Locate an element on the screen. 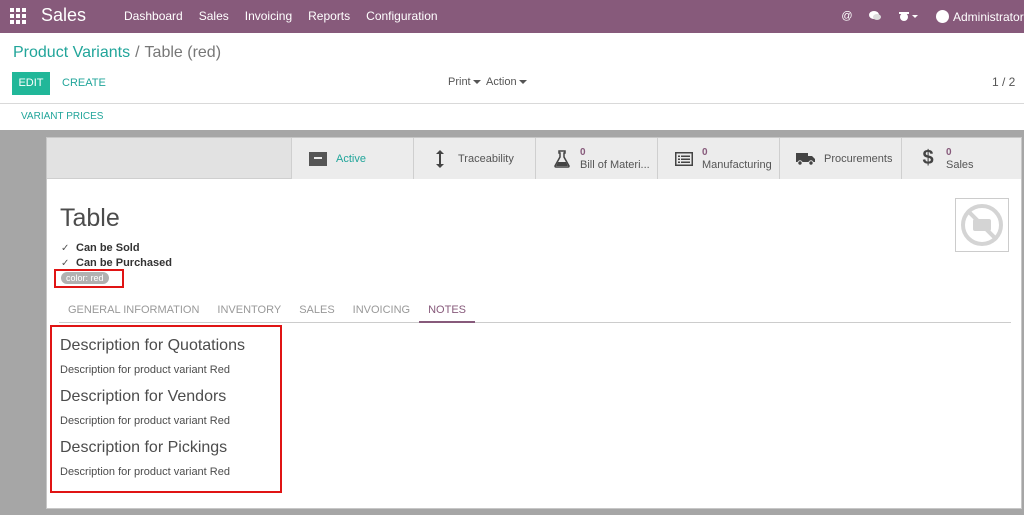 The width and height of the screenshot is (1024, 515). menu-item-sales: Sales is located at coordinates (214, 16).